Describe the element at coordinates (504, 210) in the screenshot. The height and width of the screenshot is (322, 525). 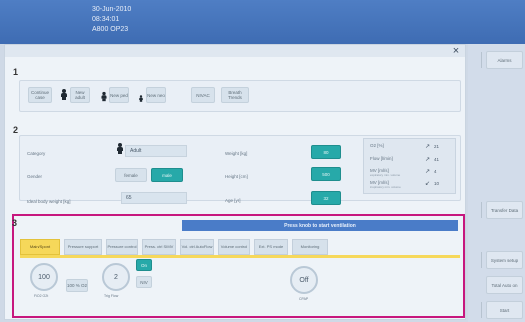
I see `transfer-data-button: Transfer Data` at that location.